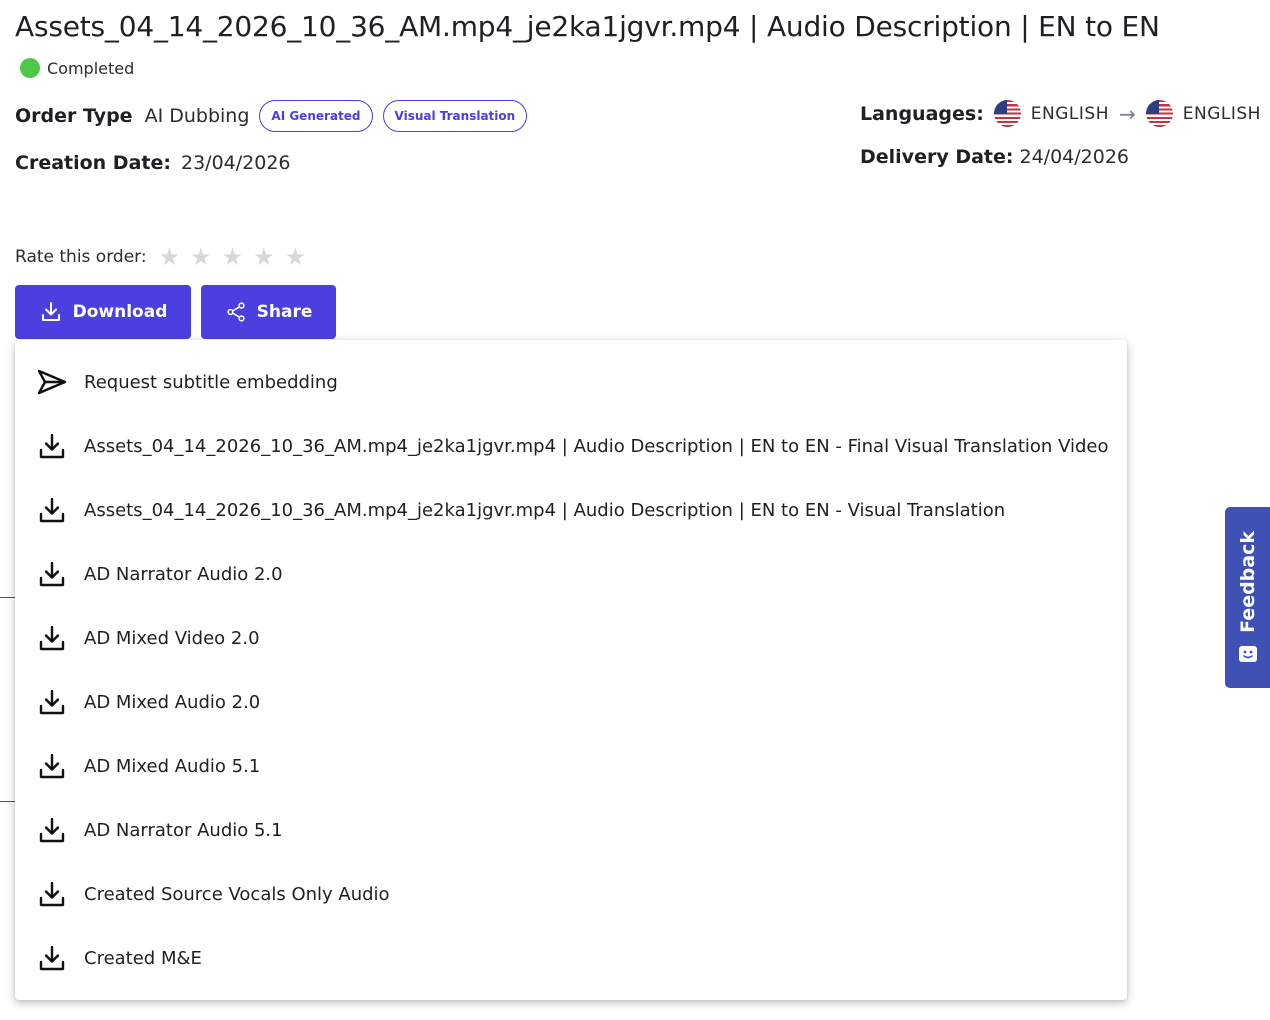  Describe the element at coordinates (211, 382) in the screenshot. I see `menu-item-label: Request subtitle embedding` at that location.